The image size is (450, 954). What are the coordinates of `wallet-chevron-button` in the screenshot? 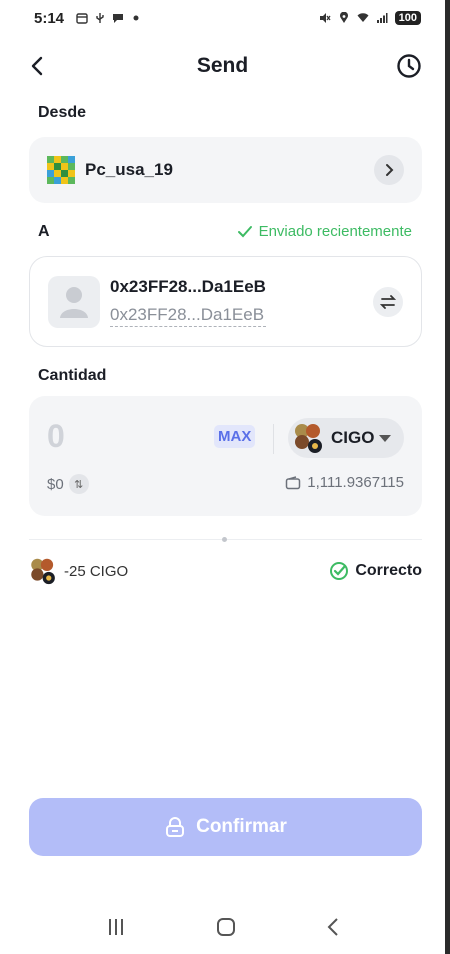 It's located at (389, 170).